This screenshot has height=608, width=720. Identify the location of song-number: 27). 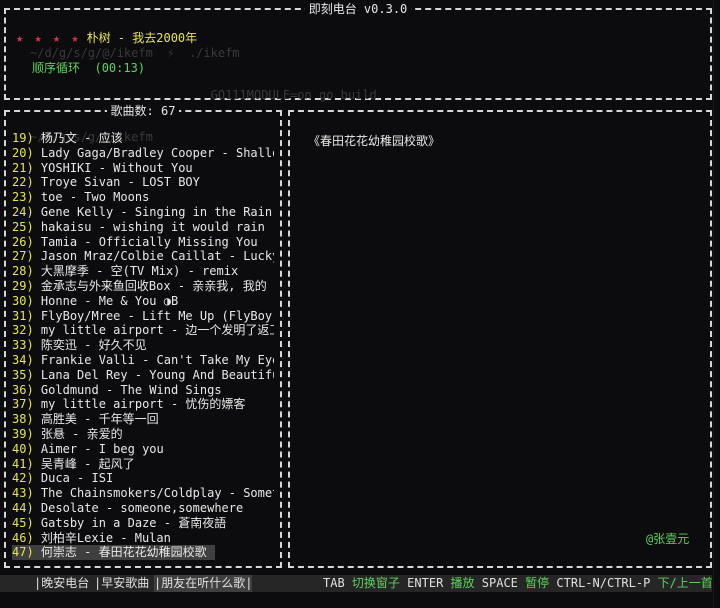
(23, 256).